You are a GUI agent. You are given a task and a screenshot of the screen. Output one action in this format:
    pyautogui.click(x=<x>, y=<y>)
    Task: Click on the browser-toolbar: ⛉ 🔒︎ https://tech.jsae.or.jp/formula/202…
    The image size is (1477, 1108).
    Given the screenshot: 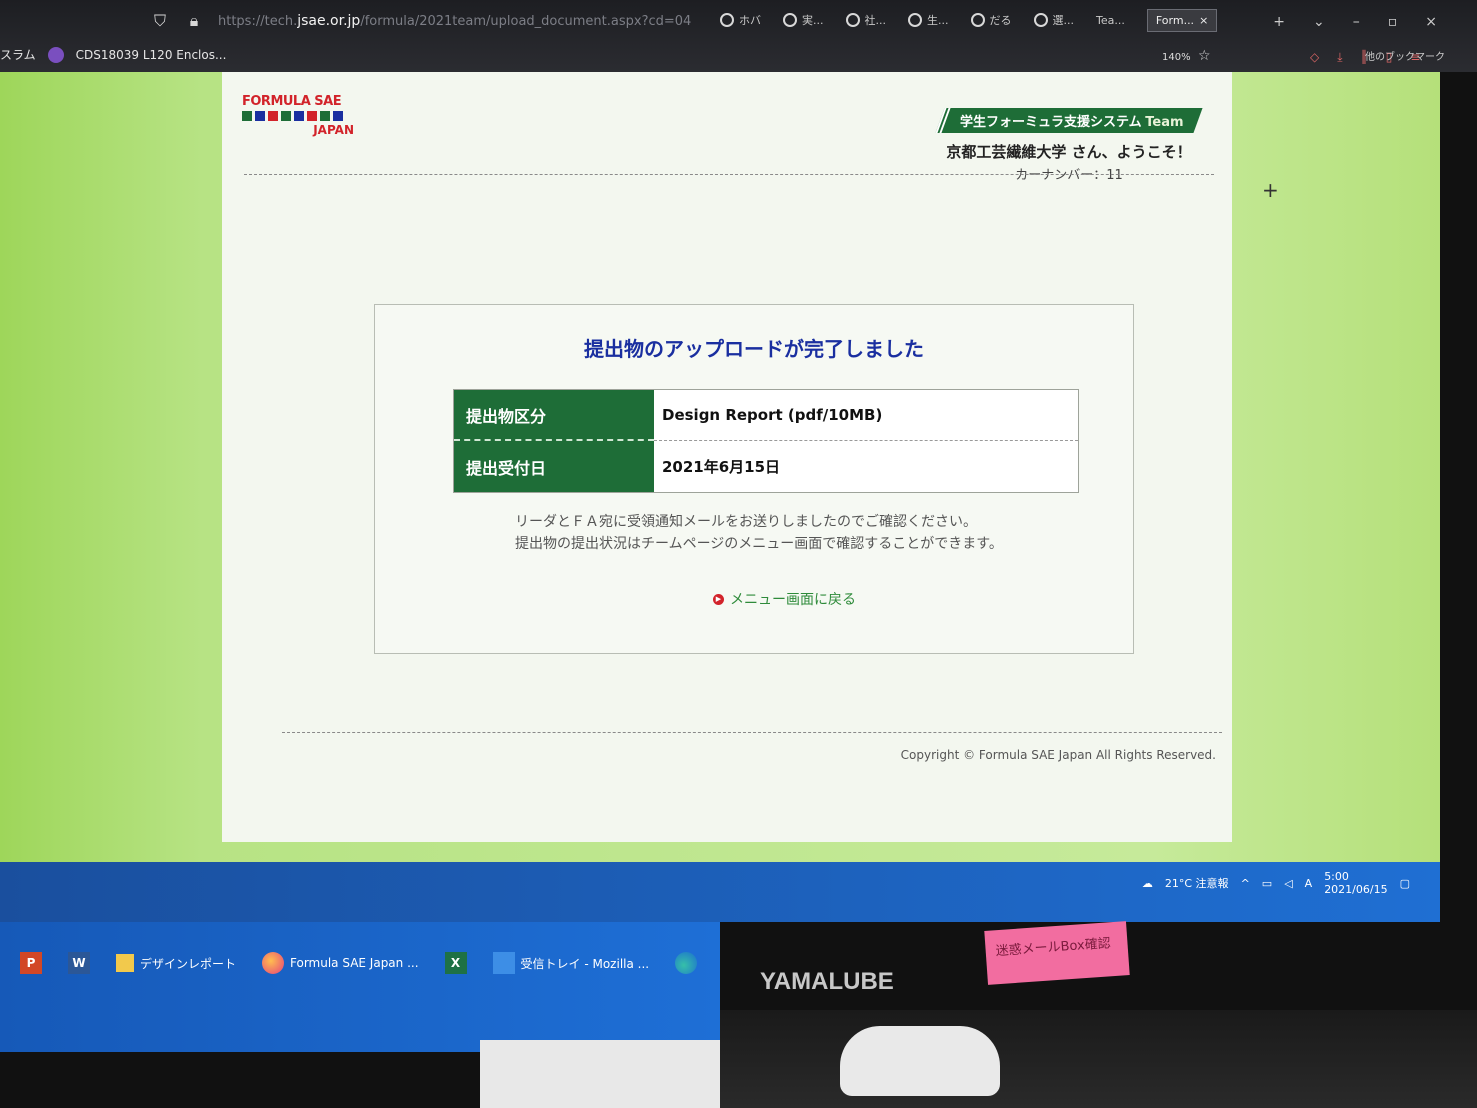 What is the action you would take?
    pyautogui.click(x=738, y=36)
    